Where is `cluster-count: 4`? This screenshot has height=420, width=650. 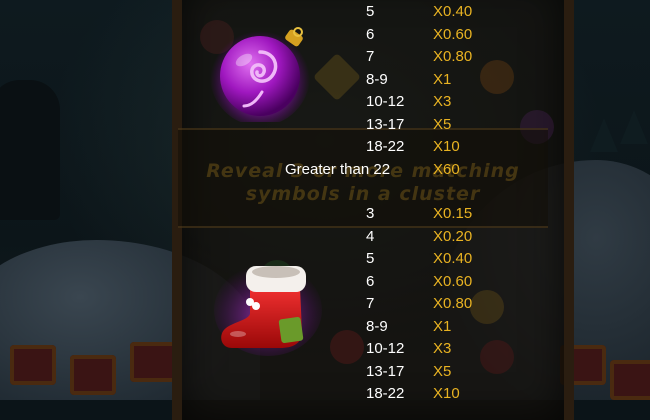
cluster-count: 4 is located at coordinates (370, 236).